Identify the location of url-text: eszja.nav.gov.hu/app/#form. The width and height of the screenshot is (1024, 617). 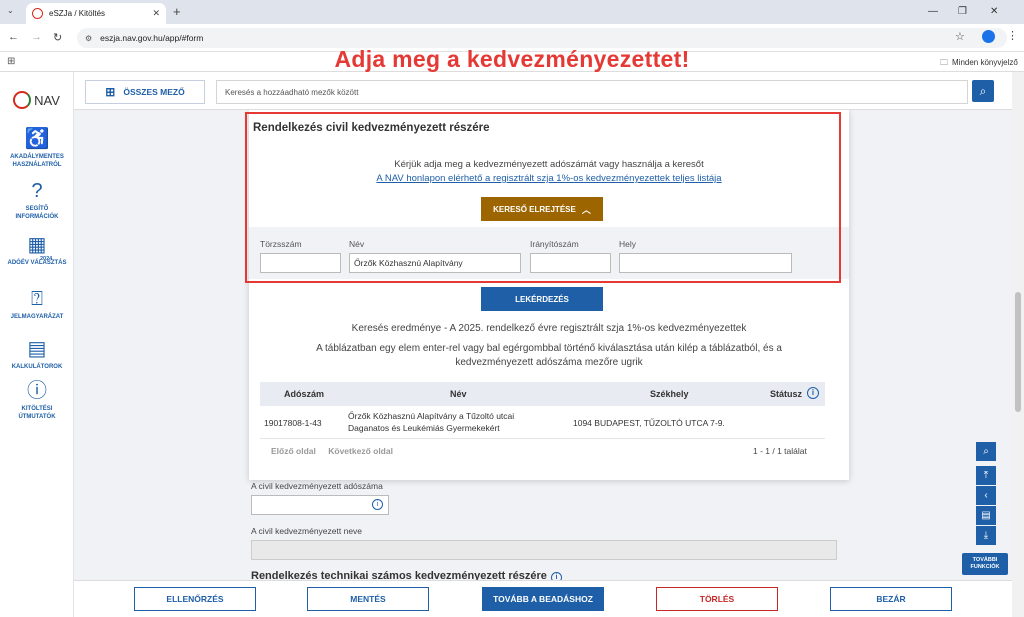
(152, 38).